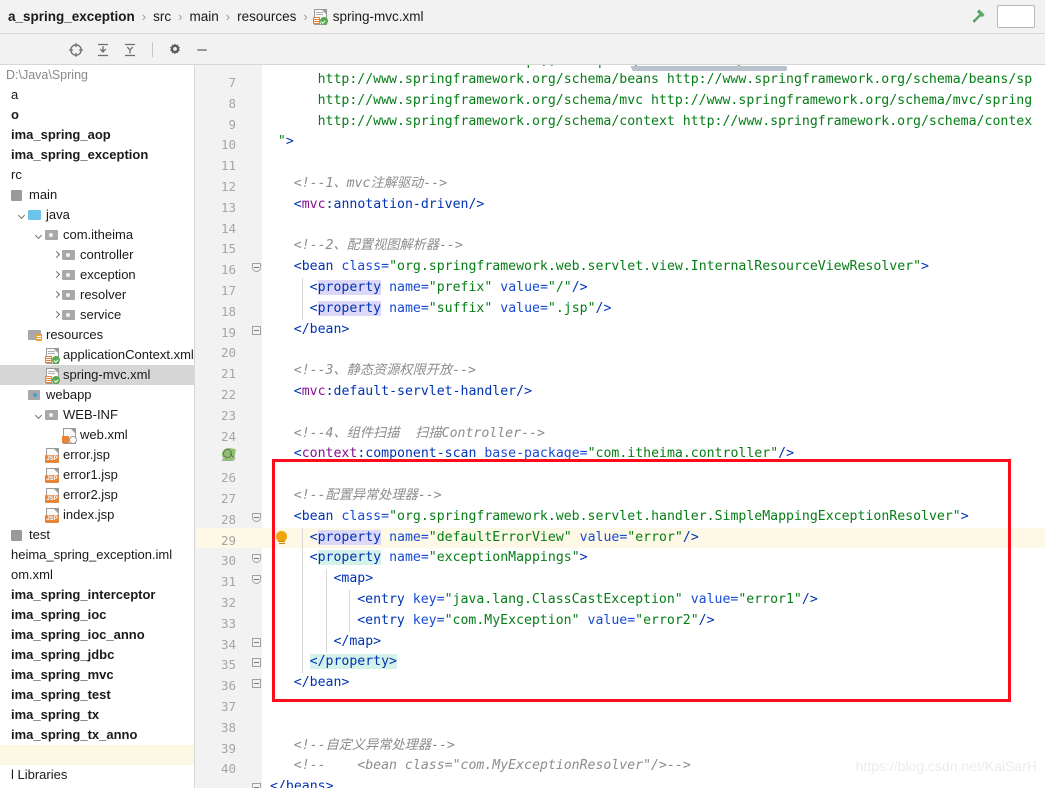 The height and width of the screenshot is (788, 1045). I want to click on code-line-35: </property>, so click(353, 662).